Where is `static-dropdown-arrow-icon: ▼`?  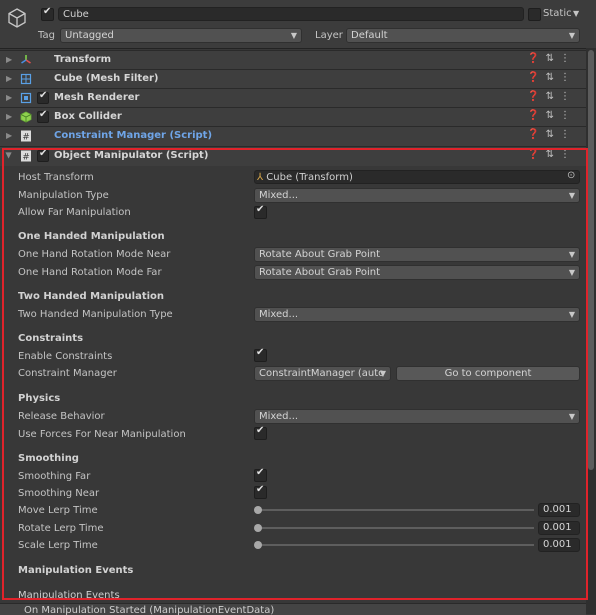
static-dropdown-arrow-icon: ▼ is located at coordinates (576, 13).